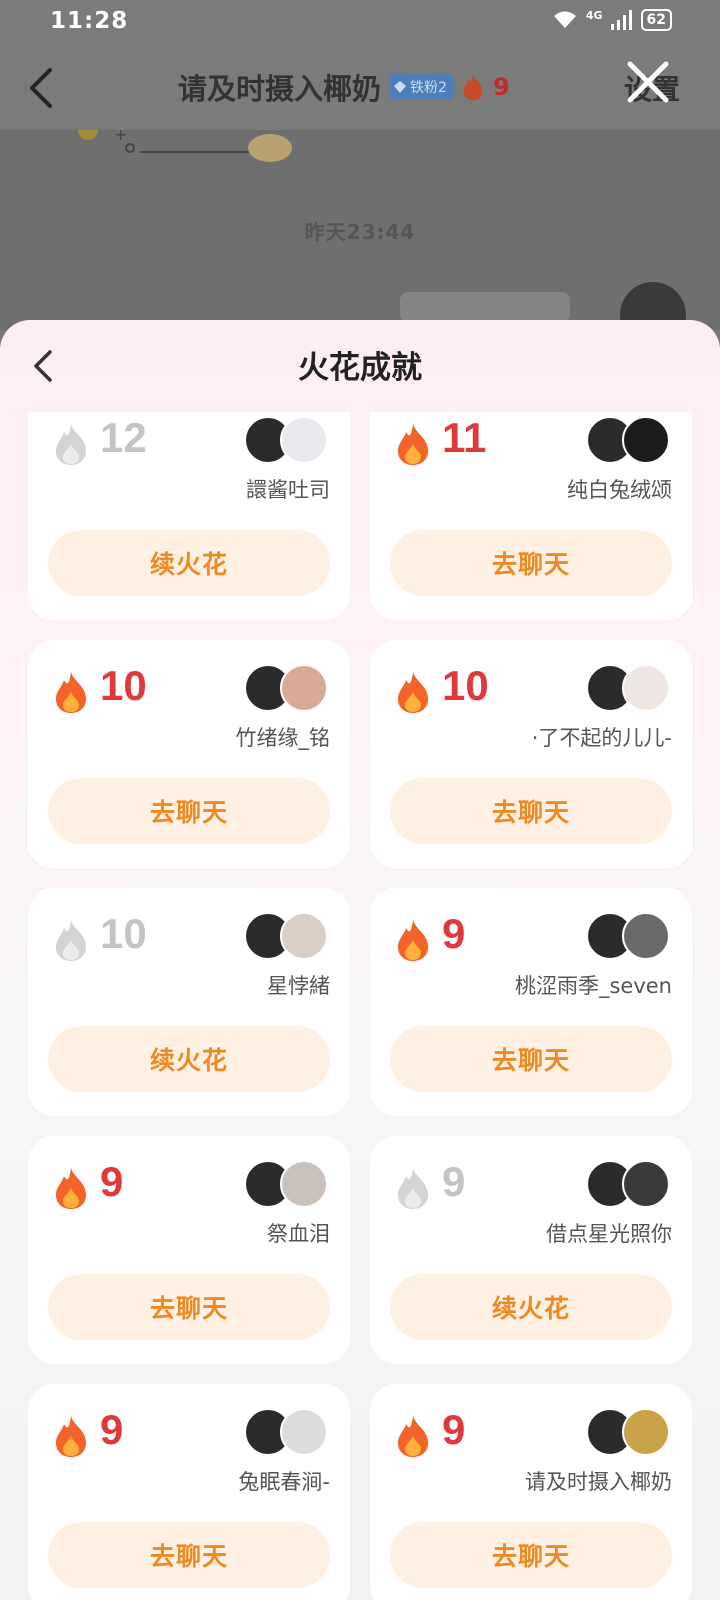 This screenshot has height=1600, width=720. I want to click on sheet-title: 火花成就, so click(360, 368).